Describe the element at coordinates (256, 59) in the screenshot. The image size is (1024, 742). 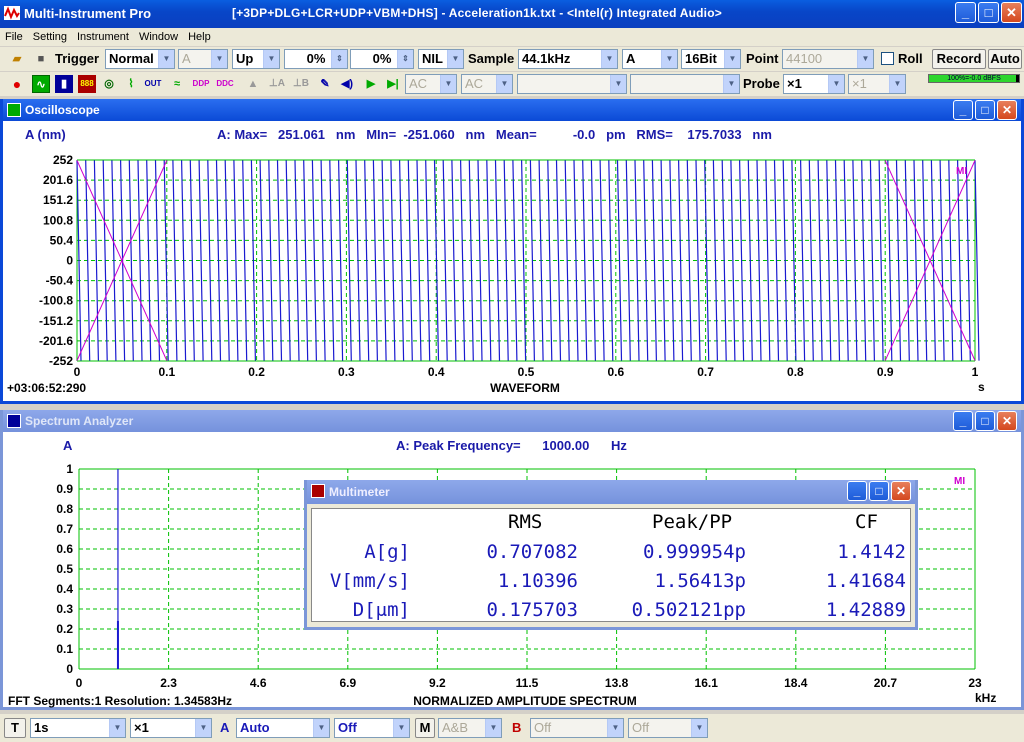
I see `trigger-edge-select: Up ▼` at that location.